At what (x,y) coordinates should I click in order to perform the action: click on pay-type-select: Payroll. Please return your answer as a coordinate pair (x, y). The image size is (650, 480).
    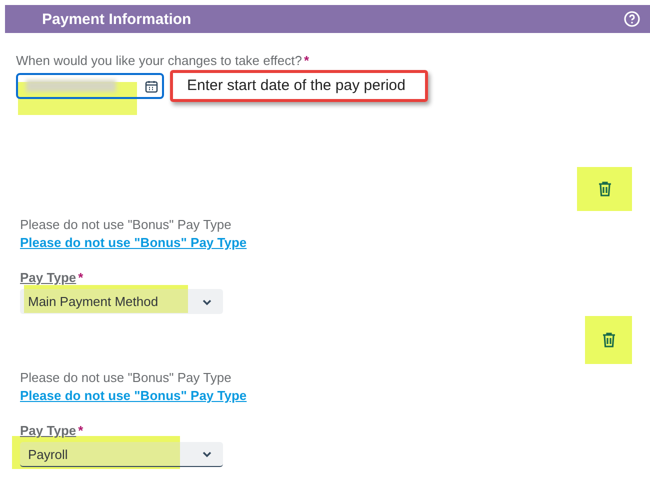
    Looking at the image, I should click on (121, 454).